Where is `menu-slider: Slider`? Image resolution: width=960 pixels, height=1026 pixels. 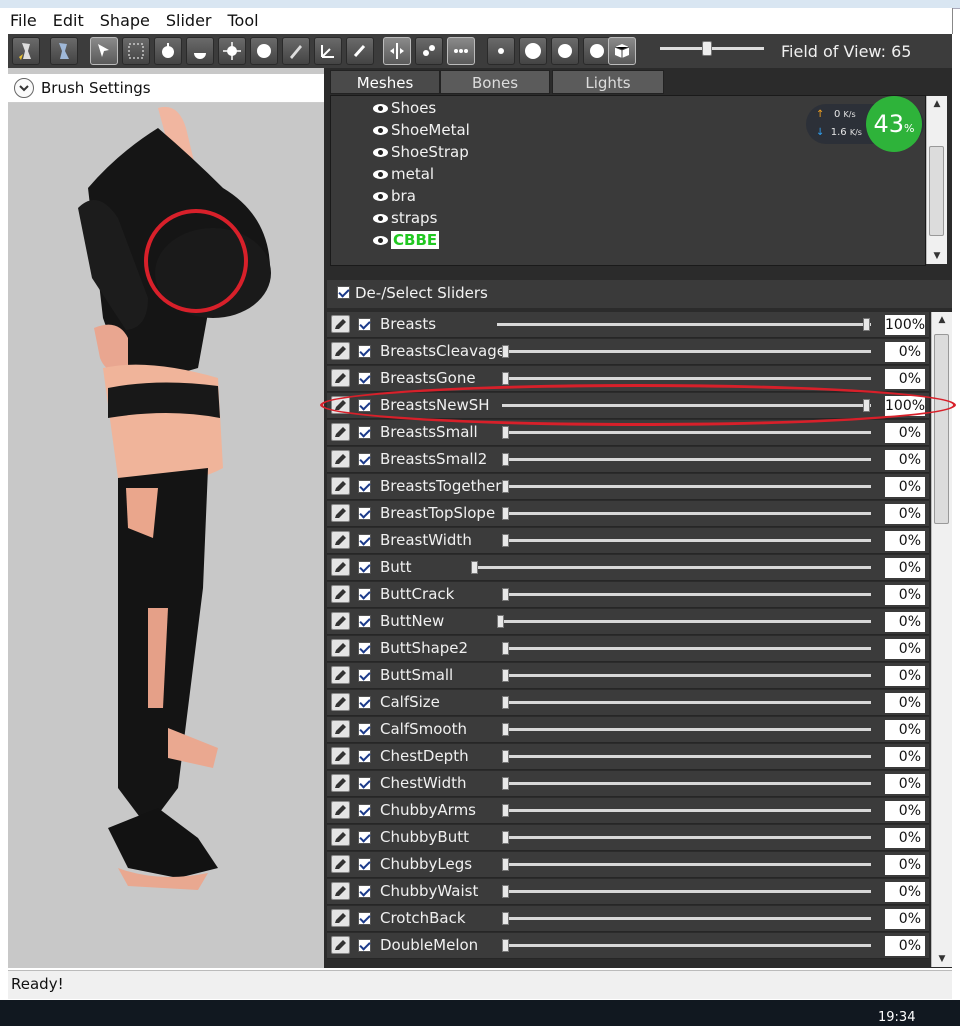 menu-slider: Slider is located at coordinates (187, 19).